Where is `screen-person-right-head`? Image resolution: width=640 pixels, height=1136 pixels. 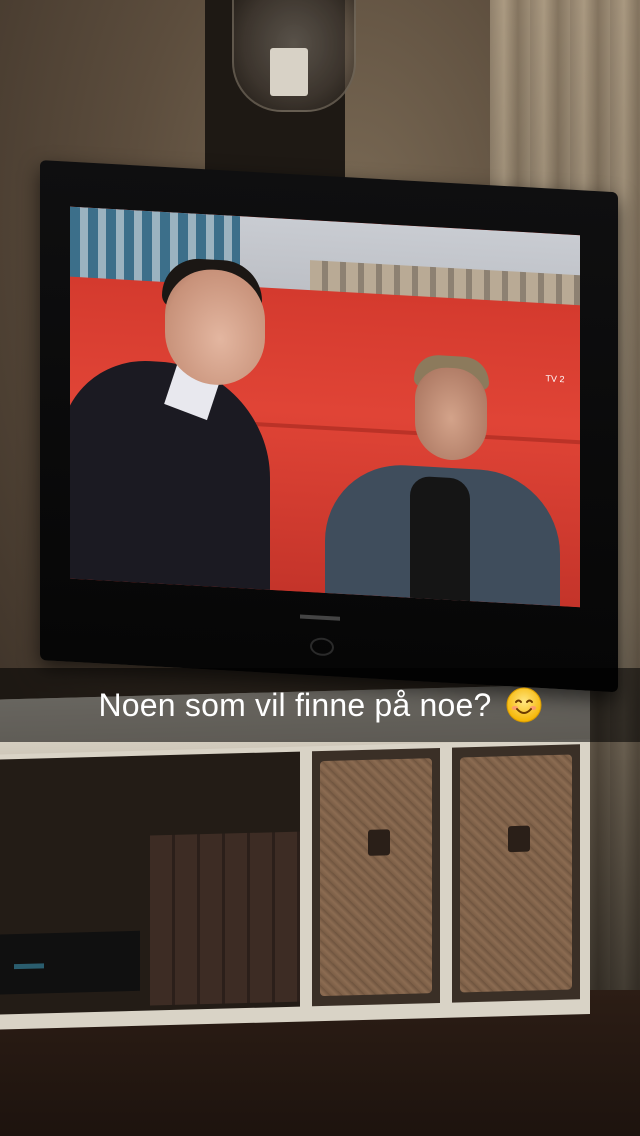 screen-person-right-head is located at coordinates (451, 413).